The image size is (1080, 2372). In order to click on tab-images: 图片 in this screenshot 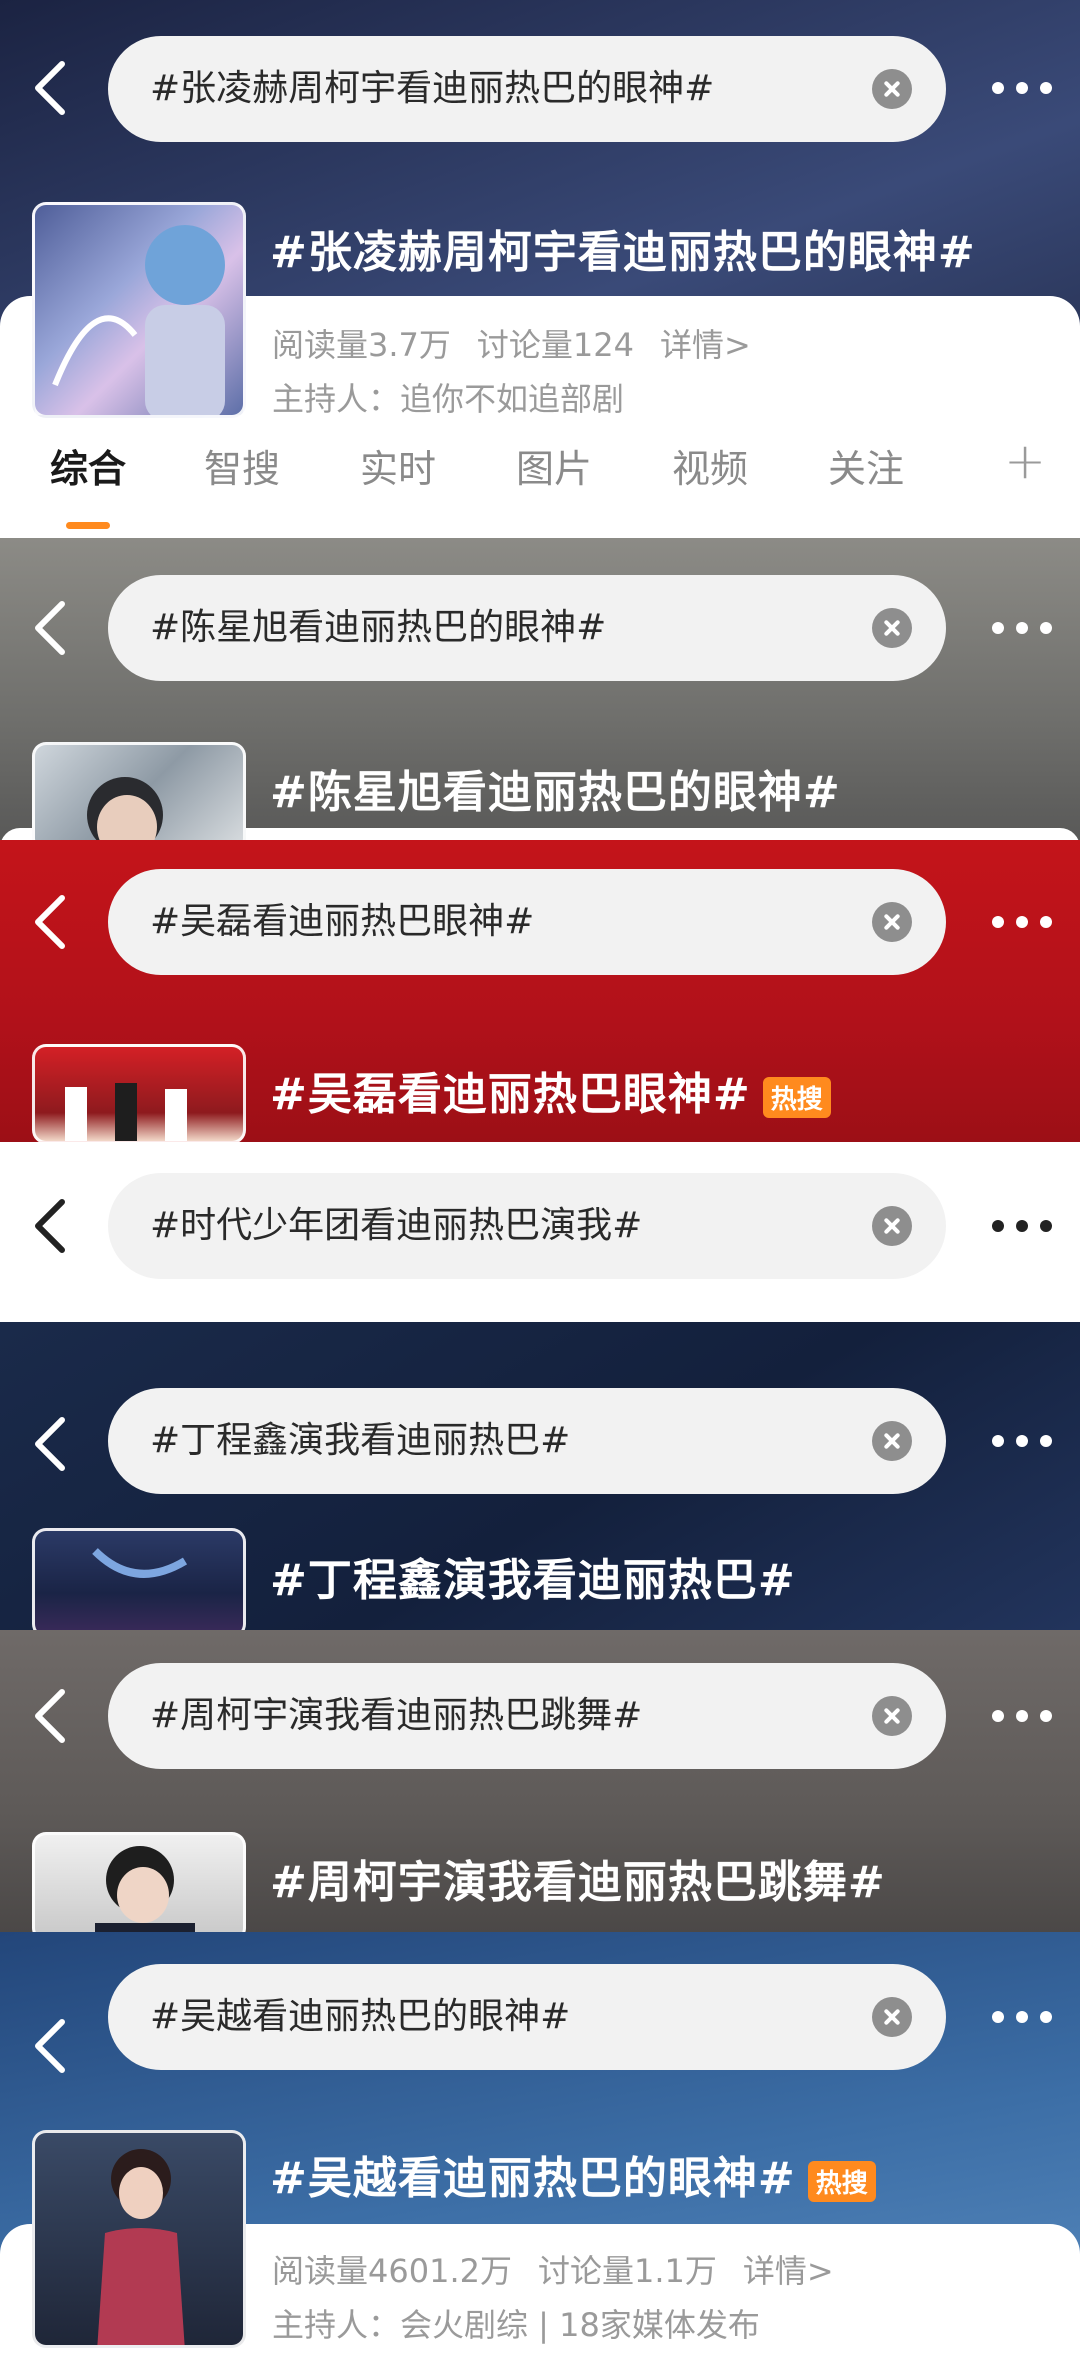, I will do `click(554, 465)`.